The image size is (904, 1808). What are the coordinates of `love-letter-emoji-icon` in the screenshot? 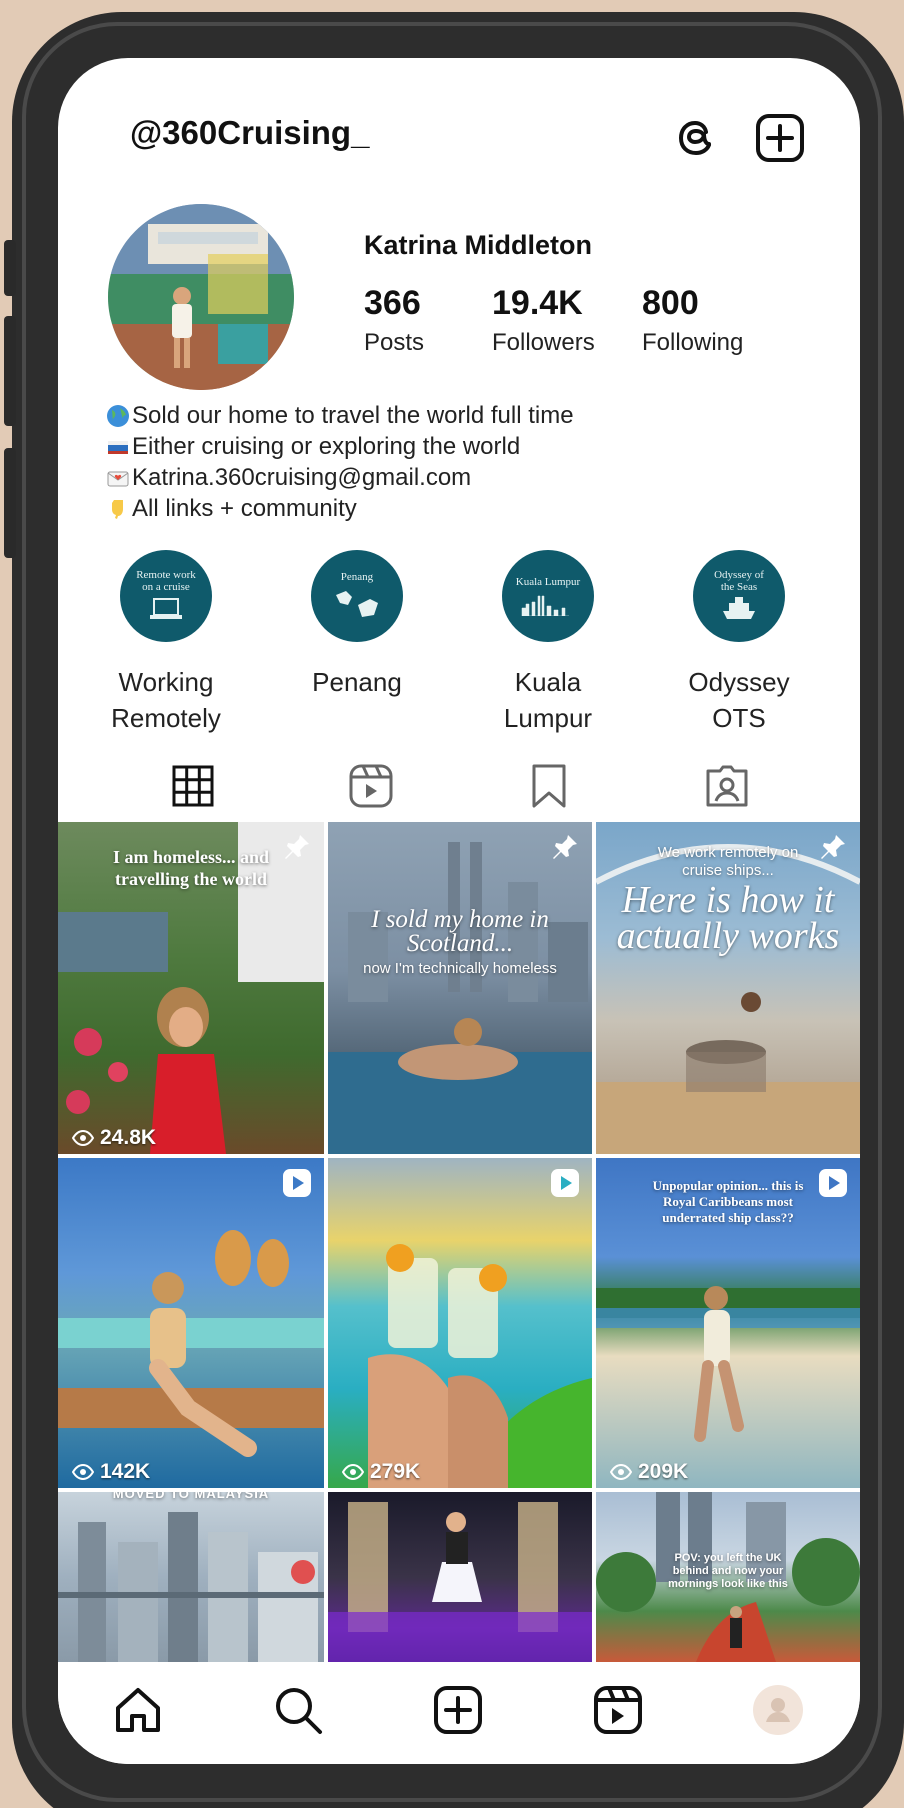 It's located at (118, 478).